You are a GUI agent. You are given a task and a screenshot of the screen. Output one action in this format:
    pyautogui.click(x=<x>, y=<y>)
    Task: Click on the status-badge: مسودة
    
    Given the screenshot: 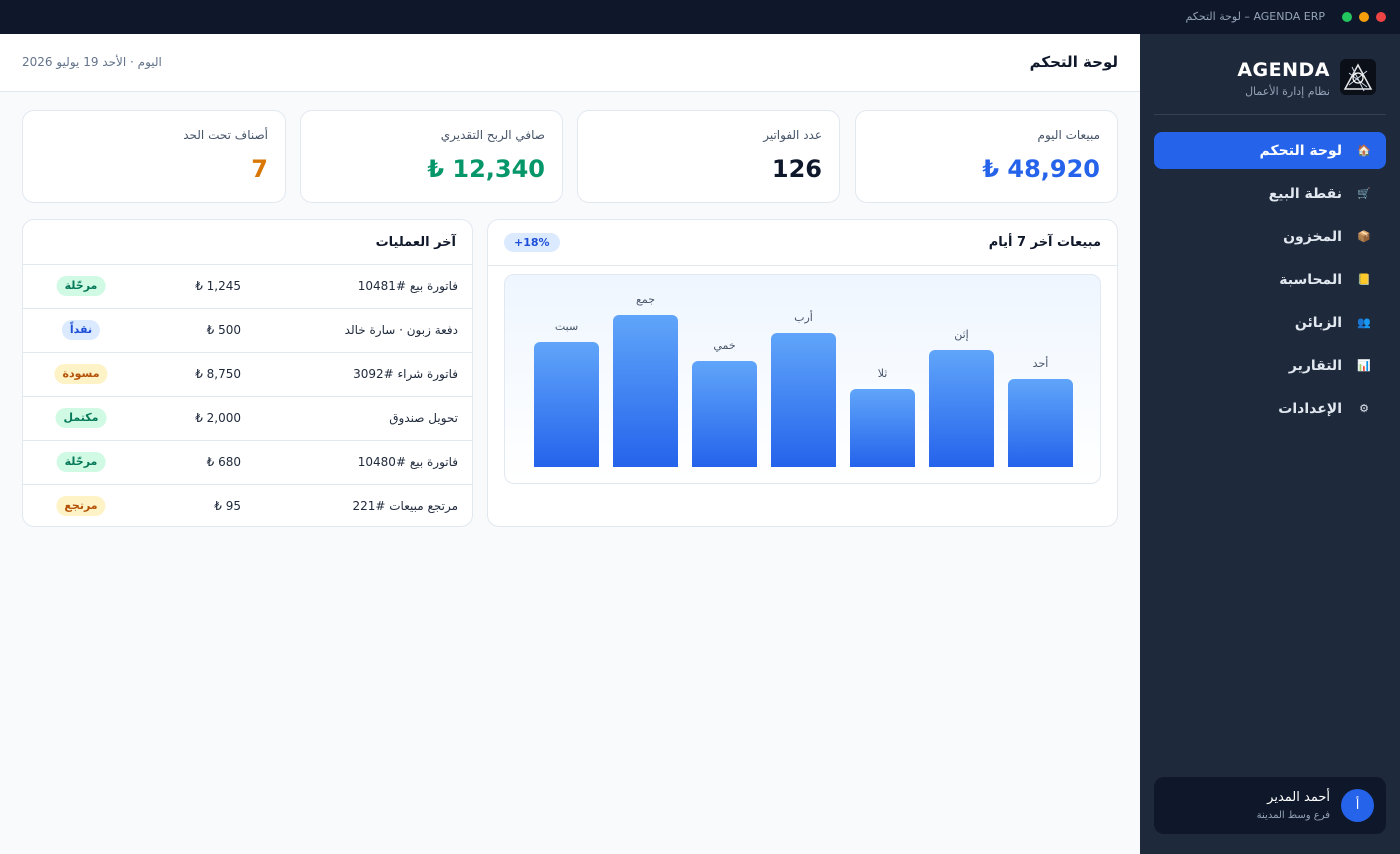 What is the action you would take?
    pyautogui.click(x=81, y=374)
    